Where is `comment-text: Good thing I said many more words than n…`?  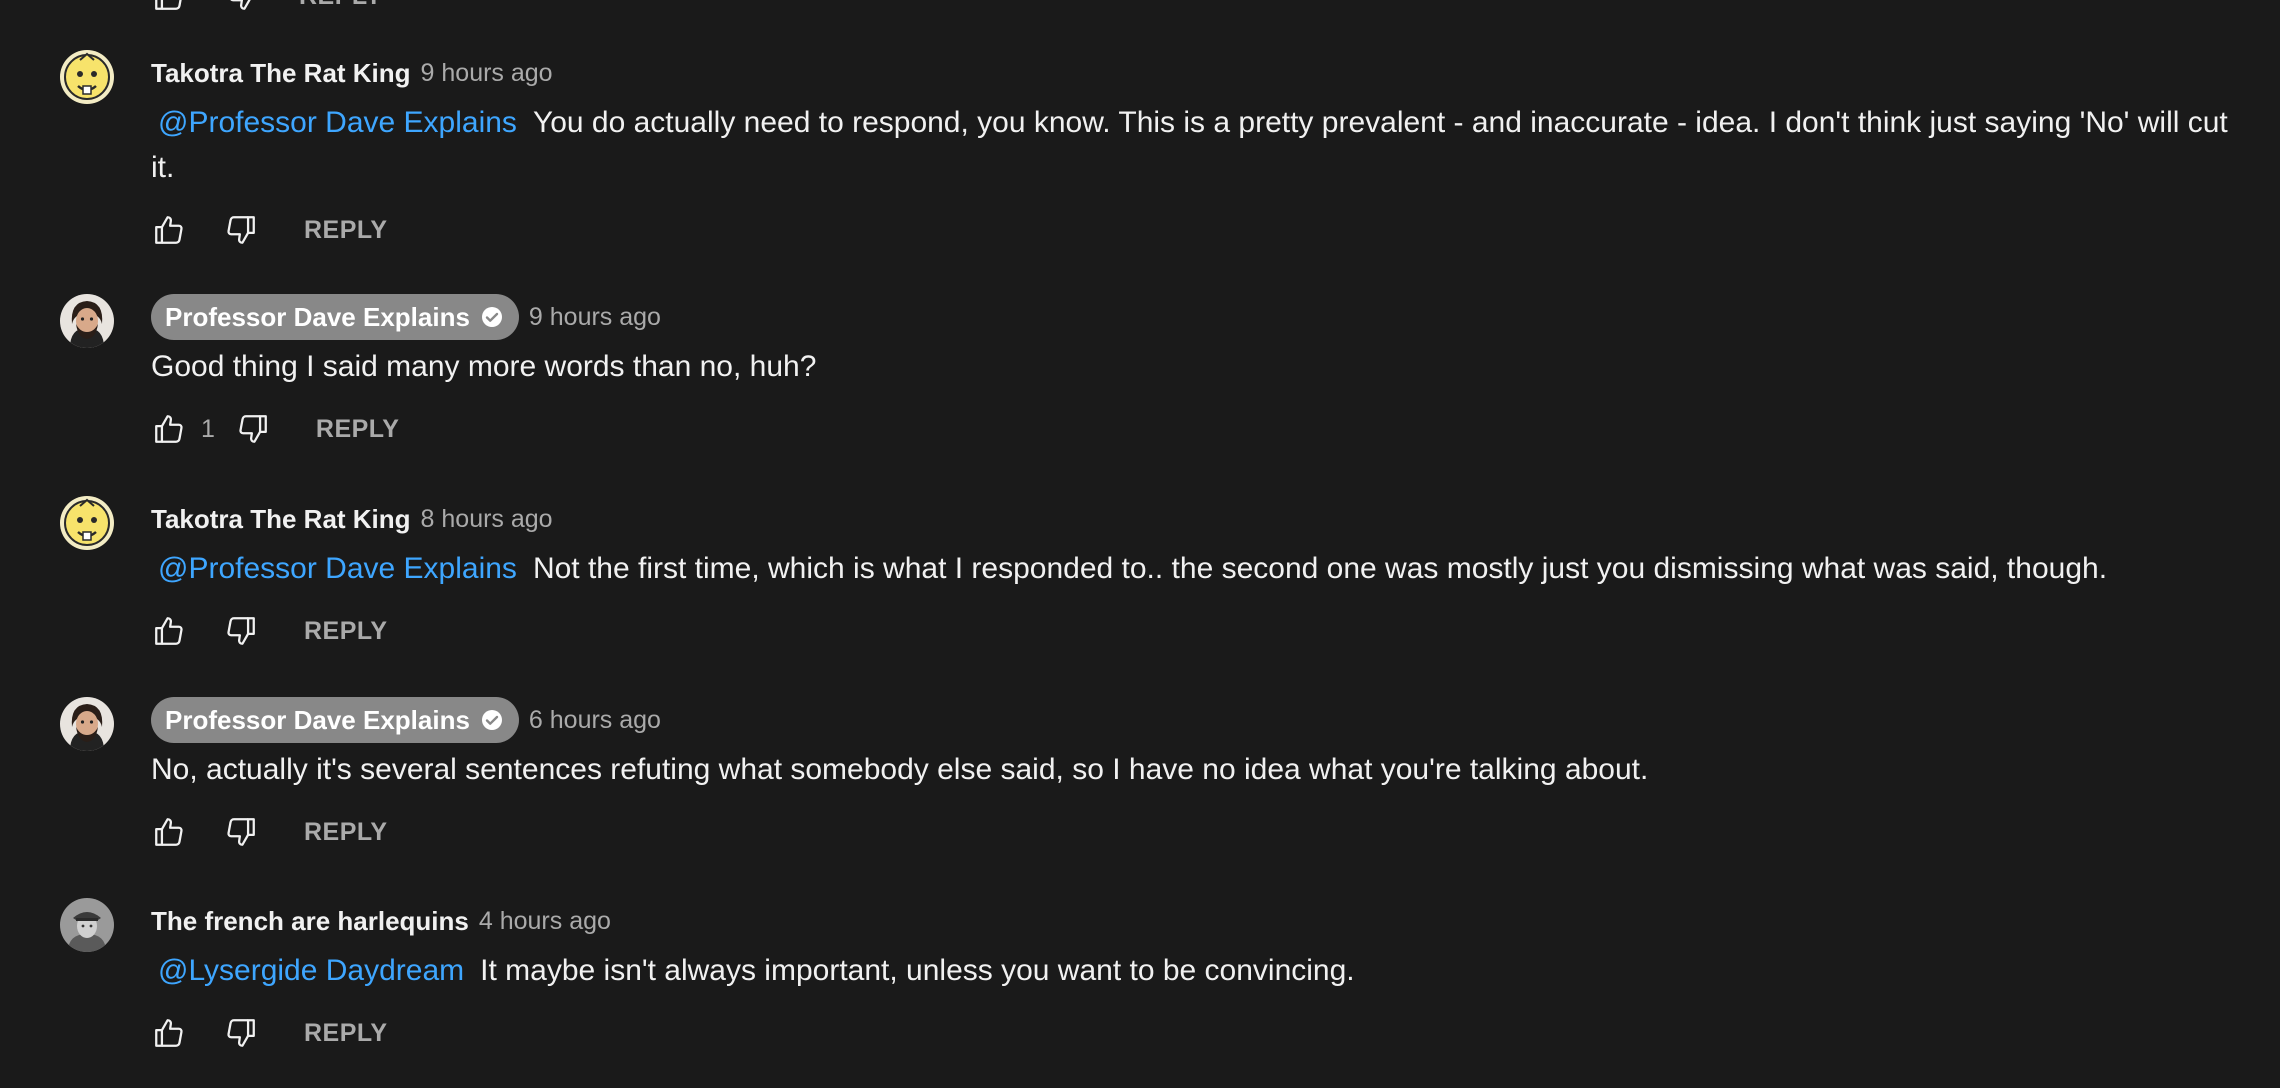 comment-text: Good thing I said many more words than n… is located at coordinates (1195, 366).